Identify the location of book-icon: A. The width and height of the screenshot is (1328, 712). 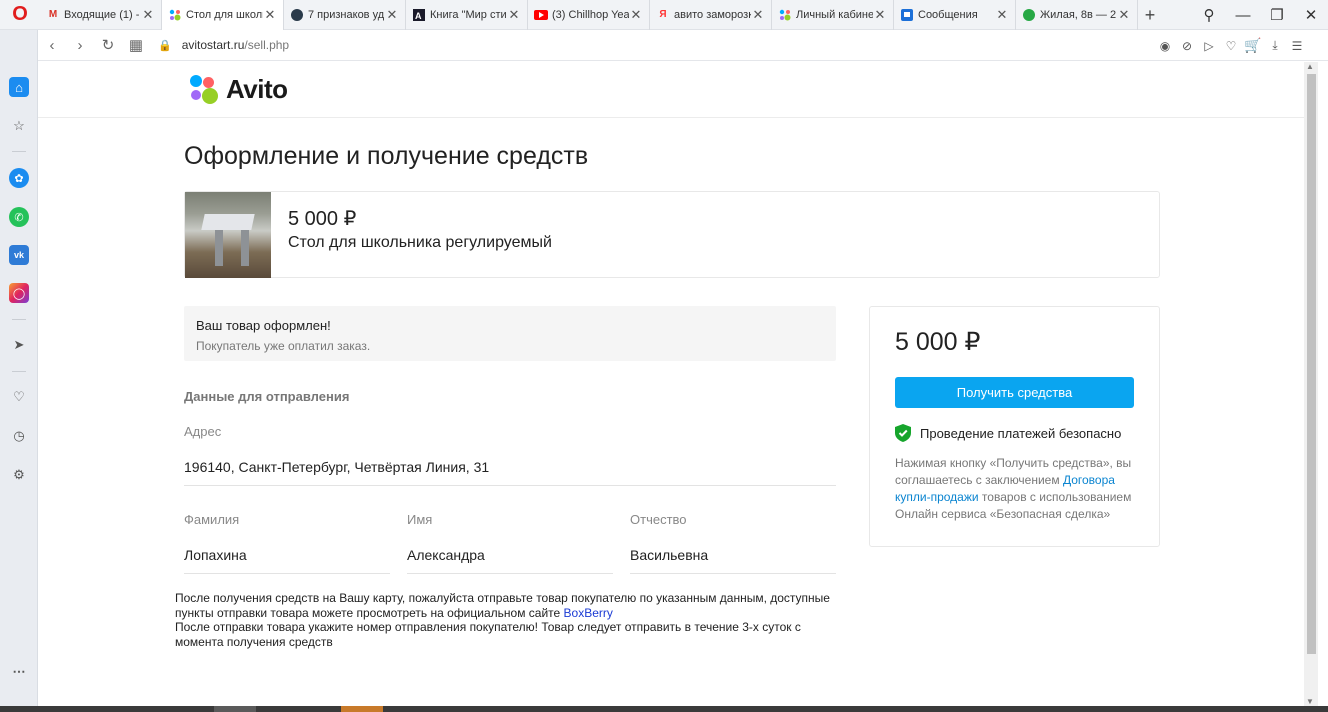
(419, 15).